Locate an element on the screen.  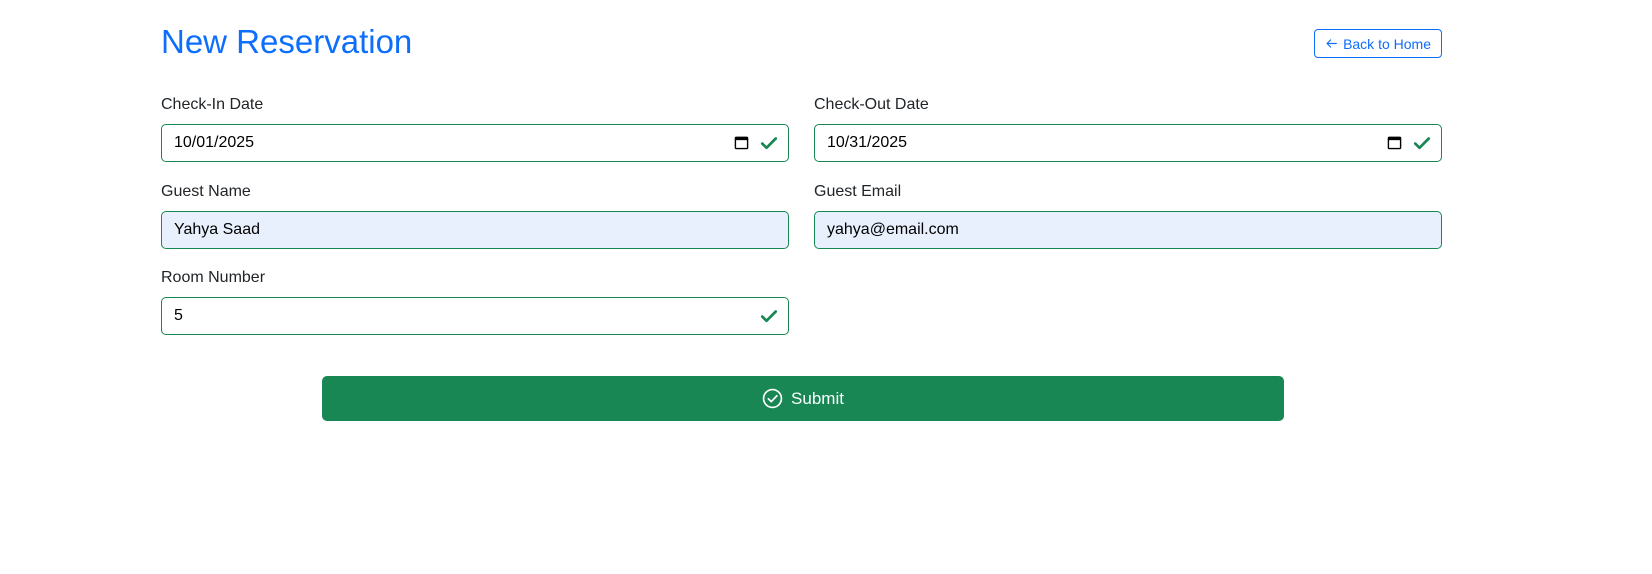
guest-name-field: Guest Name is located at coordinates (475, 215).